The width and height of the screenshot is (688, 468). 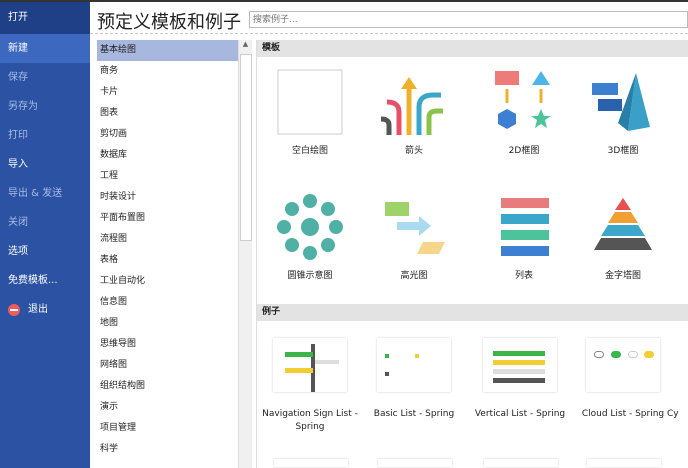 What do you see at coordinates (310, 227) in the screenshot?
I see `circle-diagram-icon` at bounding box center [310, 227].